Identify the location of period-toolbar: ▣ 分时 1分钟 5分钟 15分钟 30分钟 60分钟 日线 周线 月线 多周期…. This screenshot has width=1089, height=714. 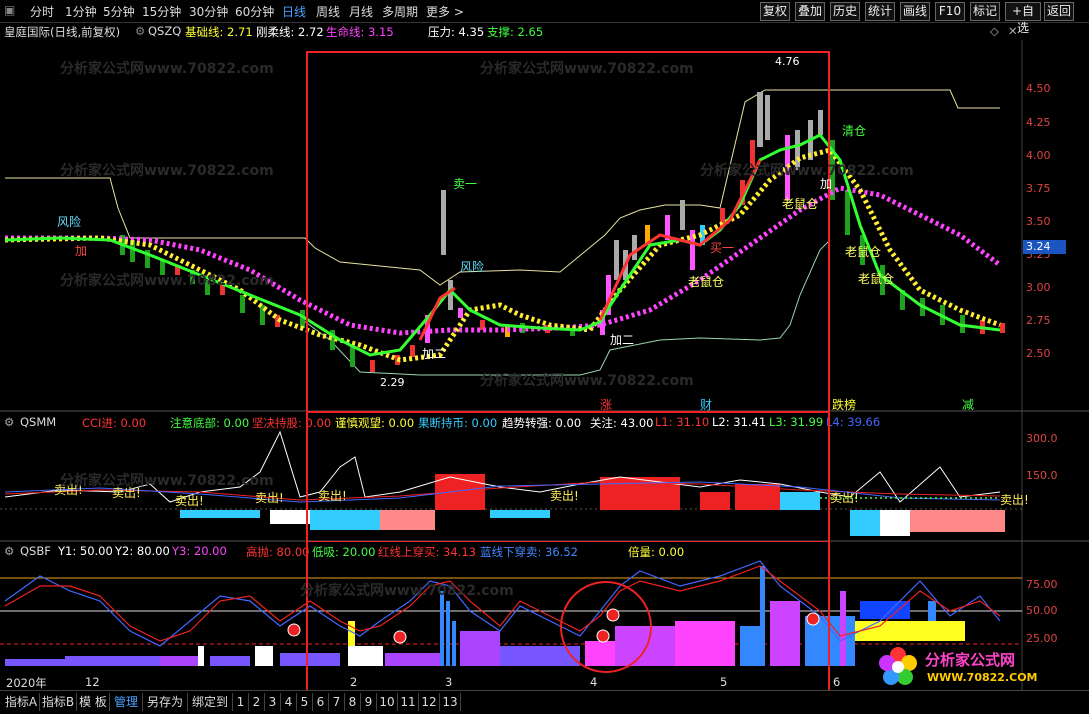
(544, 17).